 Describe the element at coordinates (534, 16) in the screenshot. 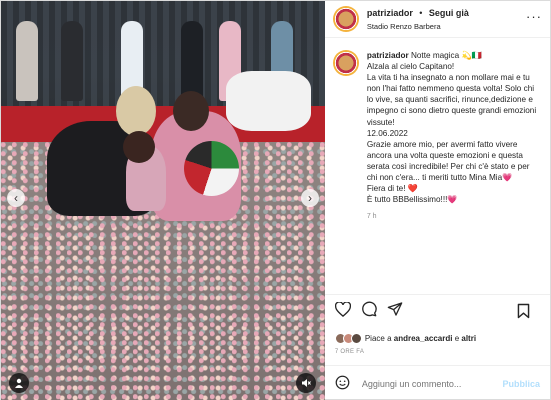

I see `more-horizontal-icon: ···` at that location.